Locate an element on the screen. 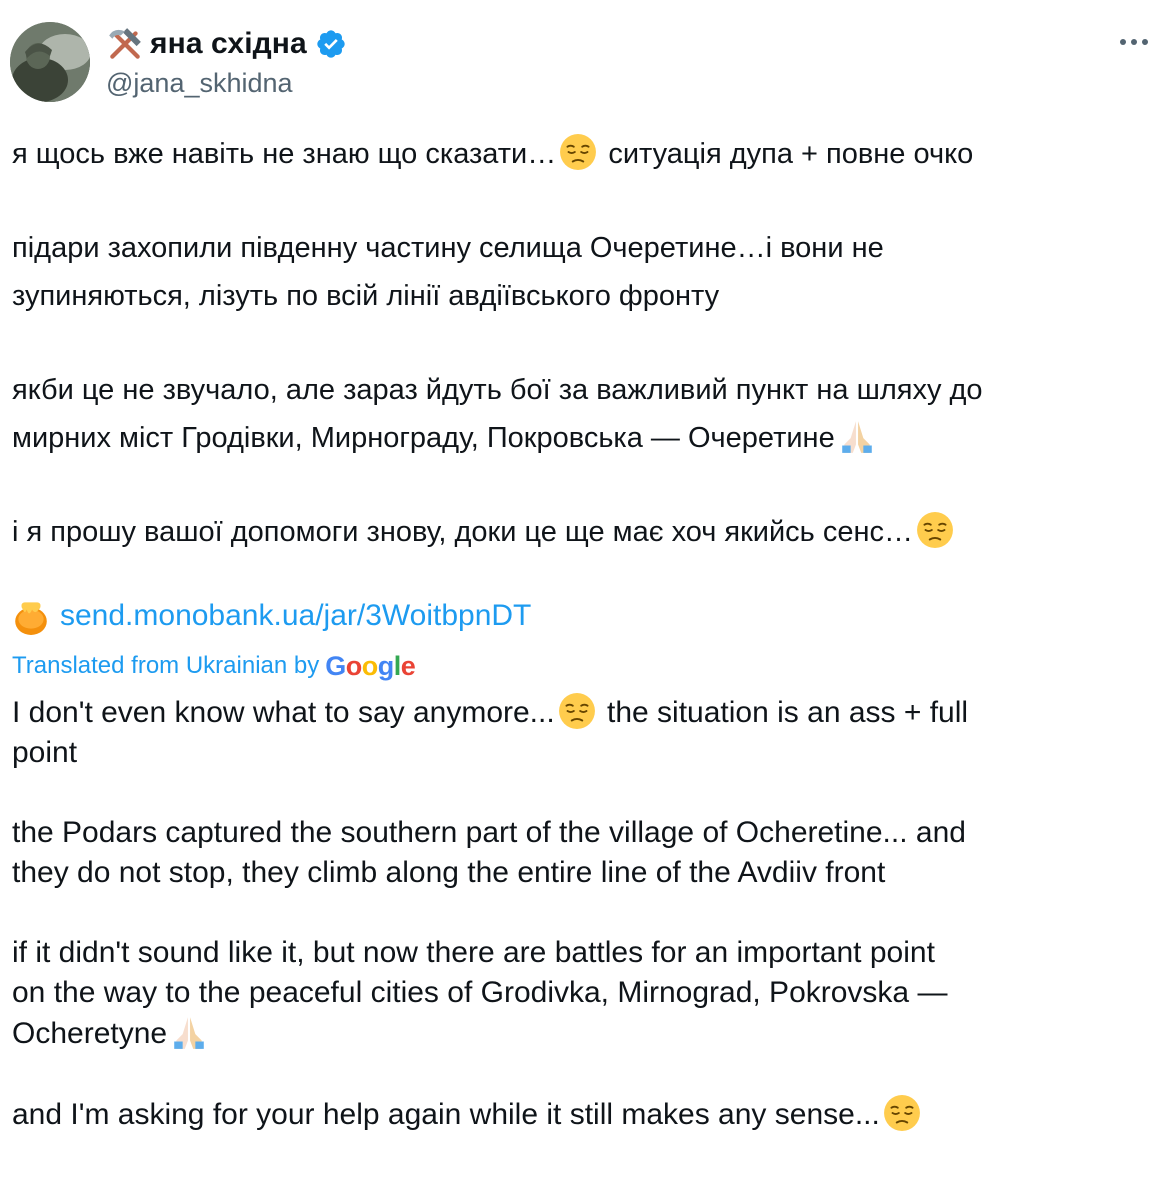 Image resolution: width=1166 pixels, height=1184 pixels. honey-pot-emoji is located at coordinates (31, 618).